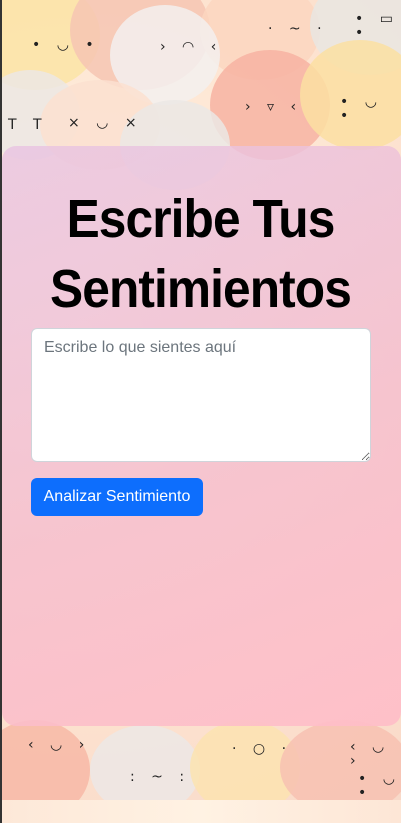  I want to click on face-doodle: T T, so click(28, 125).